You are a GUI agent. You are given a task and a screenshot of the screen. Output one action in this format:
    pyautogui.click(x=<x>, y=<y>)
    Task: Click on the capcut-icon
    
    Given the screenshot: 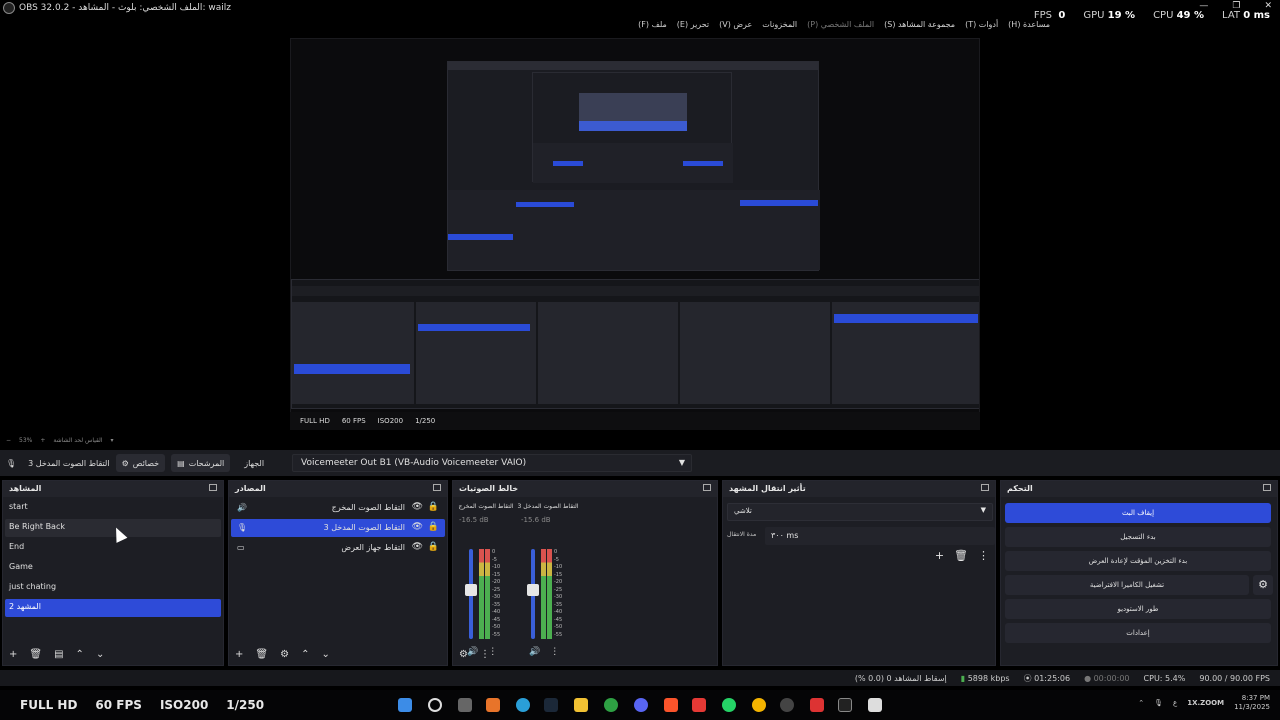 What is the action you would take?
    pyautogui.click(x=875, y=705)
    